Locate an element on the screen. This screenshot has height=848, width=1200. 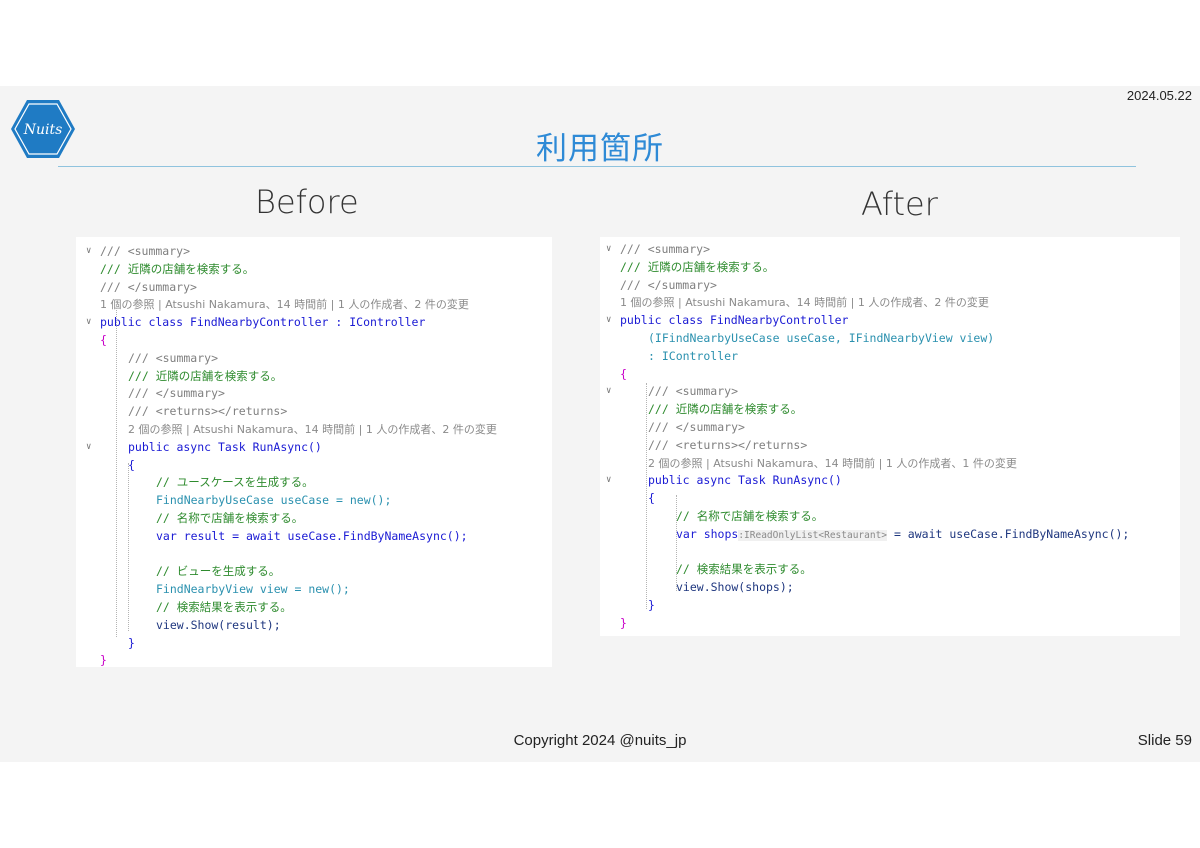
shops-assignment: = await useCase.FindByNameAsync(); is located at coordinates (1008, 533).